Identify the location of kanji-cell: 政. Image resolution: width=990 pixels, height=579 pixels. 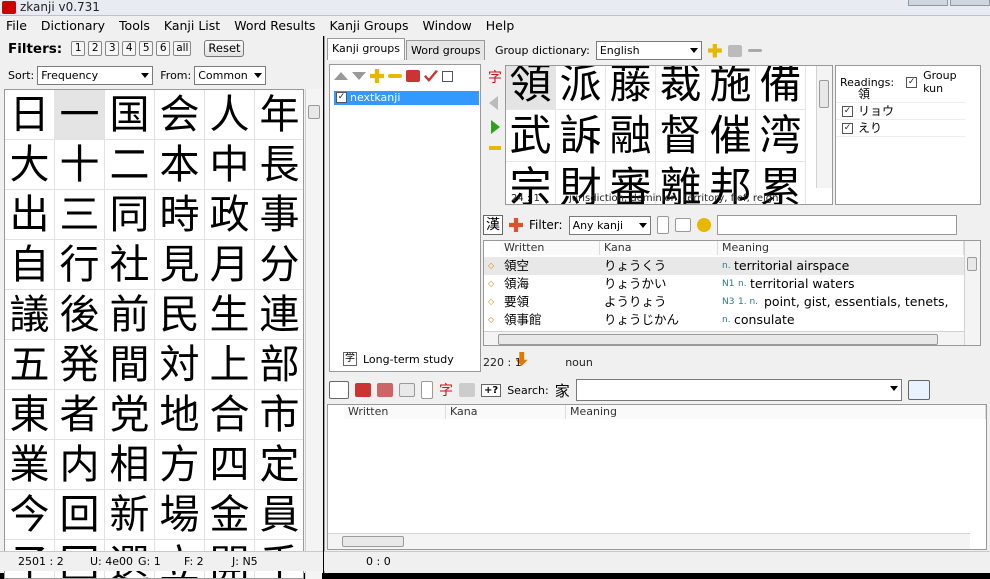
(230, 215).